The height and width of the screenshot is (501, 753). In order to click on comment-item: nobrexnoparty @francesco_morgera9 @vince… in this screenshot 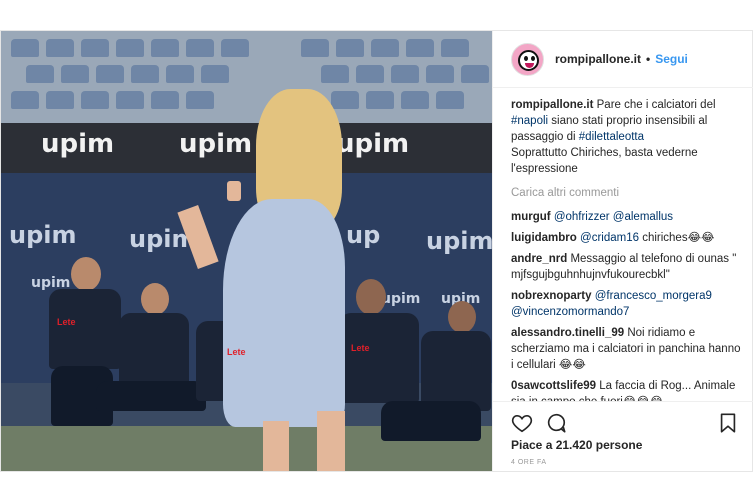, I will do `click(627, 304)`.